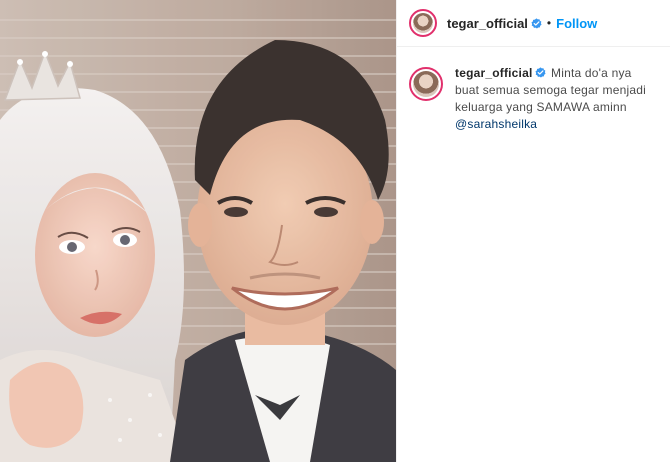  What do you see at coordinates (576, 23) in the screenshot?
I see `follow-button: Follow` at bounding box center [576, 23].